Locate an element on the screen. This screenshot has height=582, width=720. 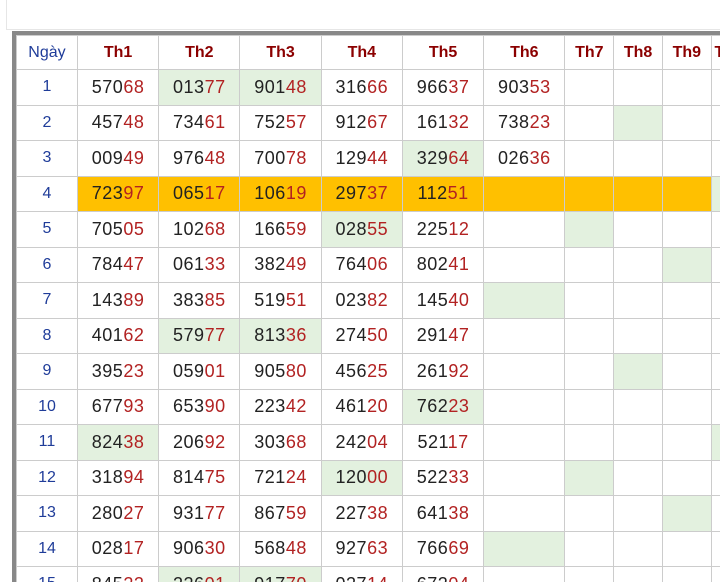
result-cell: 73823 is located at coordinates (524, 122).